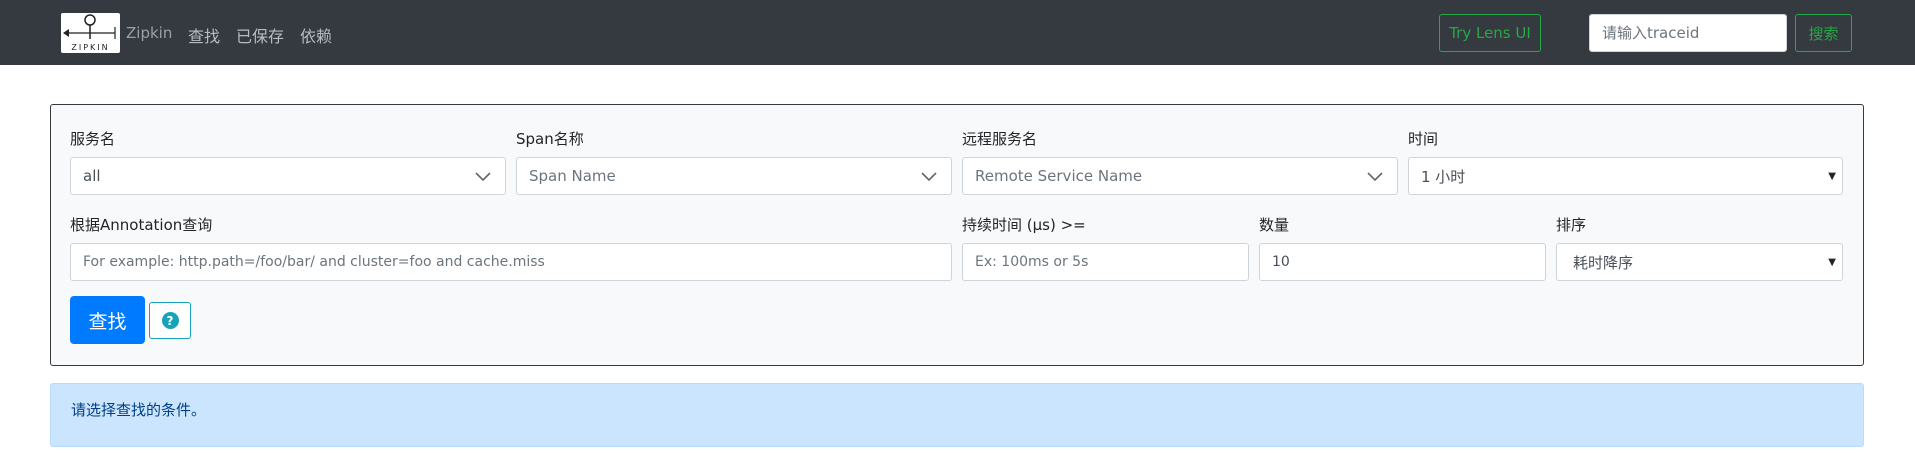 This screenshot has height=453, width=1915. I want to click on top-navbar: ZIPKIN Zipkin 查找 已保存 依赖 Try Lens UI 搜索, so click(957, 32).